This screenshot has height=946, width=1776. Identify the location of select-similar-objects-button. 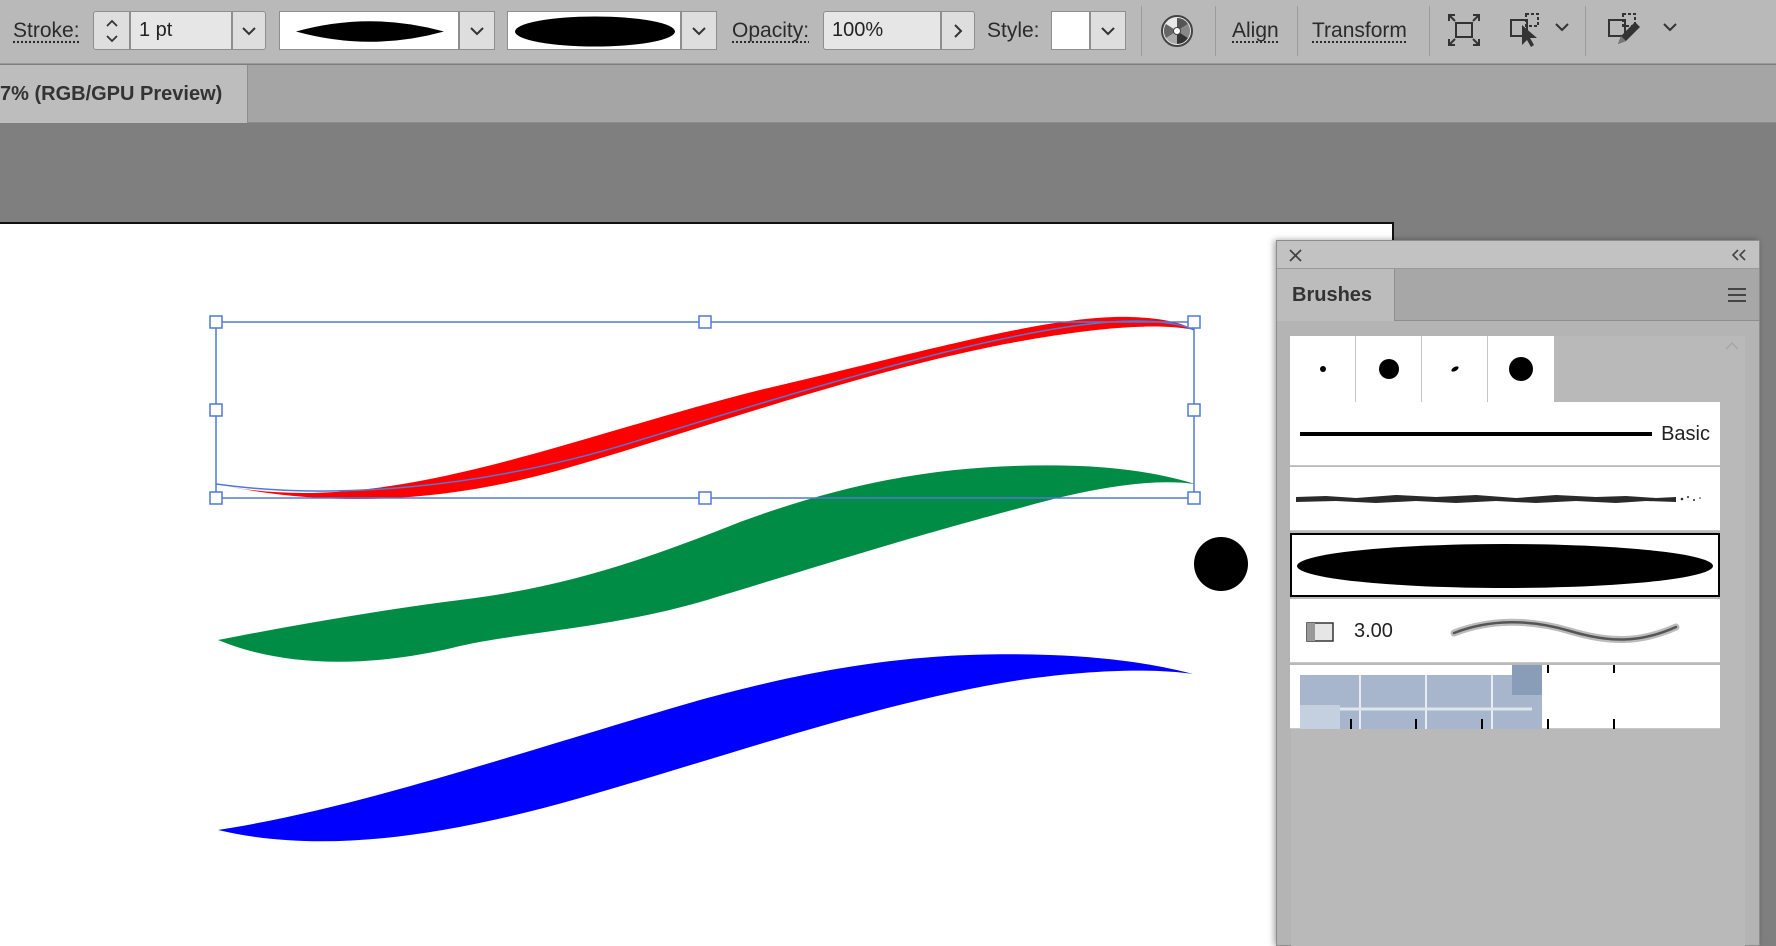
(1527, 30).